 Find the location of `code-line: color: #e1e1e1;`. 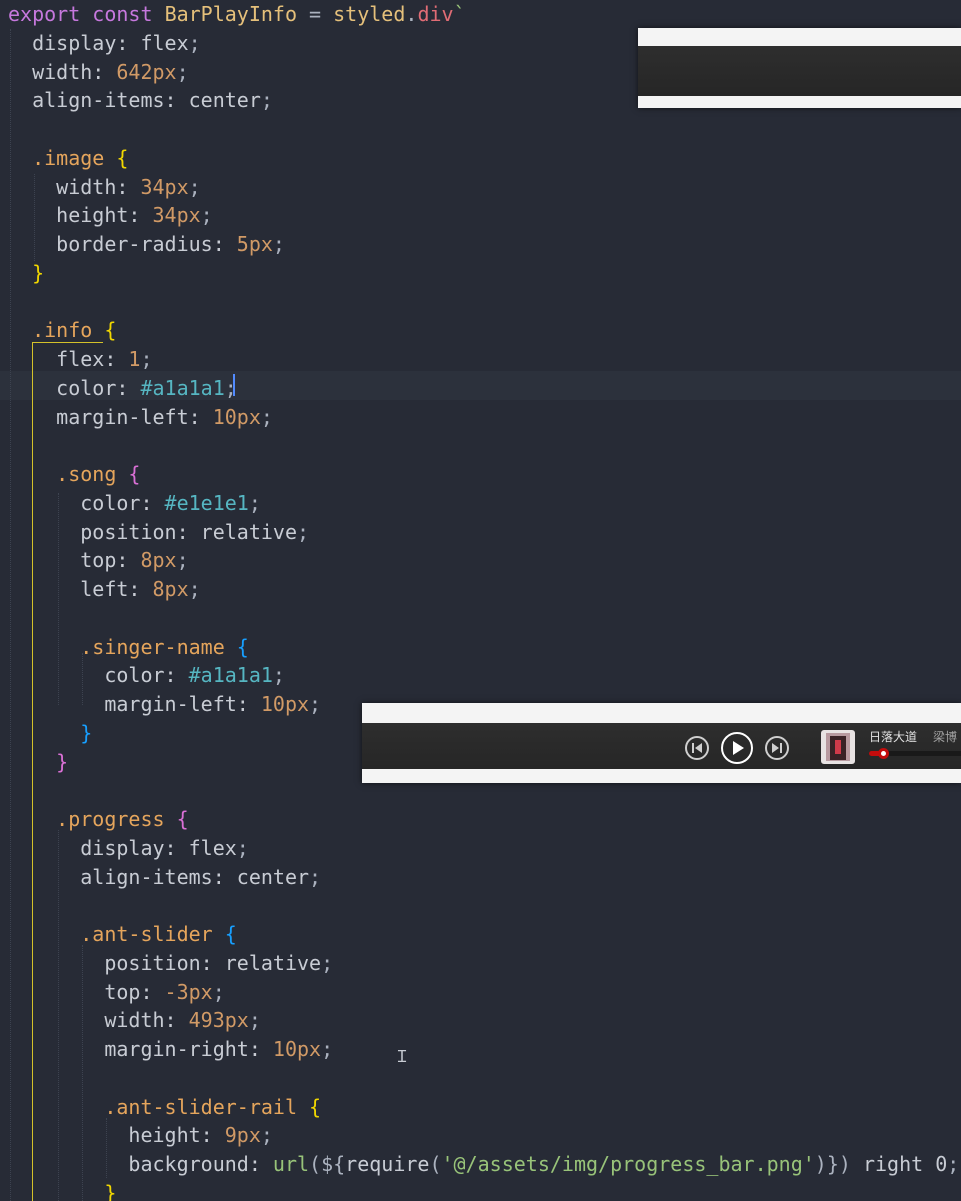

code-line: color: #e1e1e1; is located at coordinates (134, 503).